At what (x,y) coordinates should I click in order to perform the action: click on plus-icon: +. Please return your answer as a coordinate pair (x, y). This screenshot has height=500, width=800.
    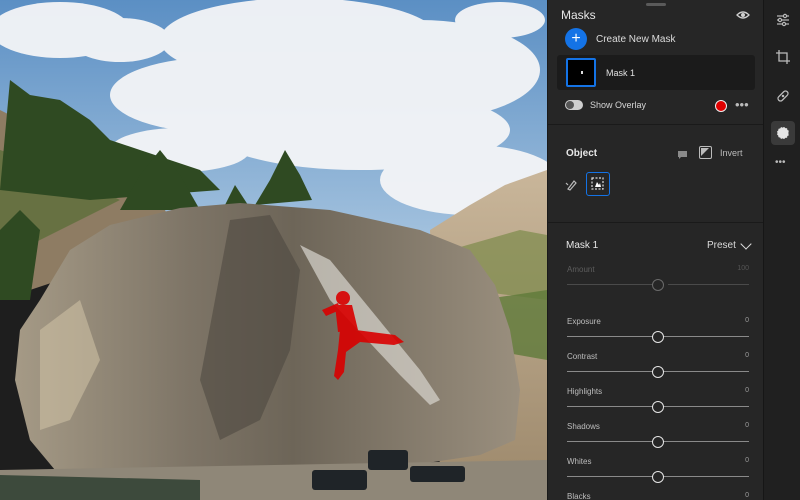
    Looking at the image, I should click on (576, 39).